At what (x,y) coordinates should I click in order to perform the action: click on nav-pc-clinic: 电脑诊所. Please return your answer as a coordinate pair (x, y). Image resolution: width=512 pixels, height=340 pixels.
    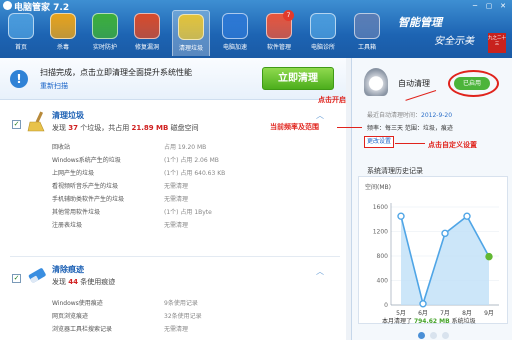
    Looking at the image, I should click on (323, 33).